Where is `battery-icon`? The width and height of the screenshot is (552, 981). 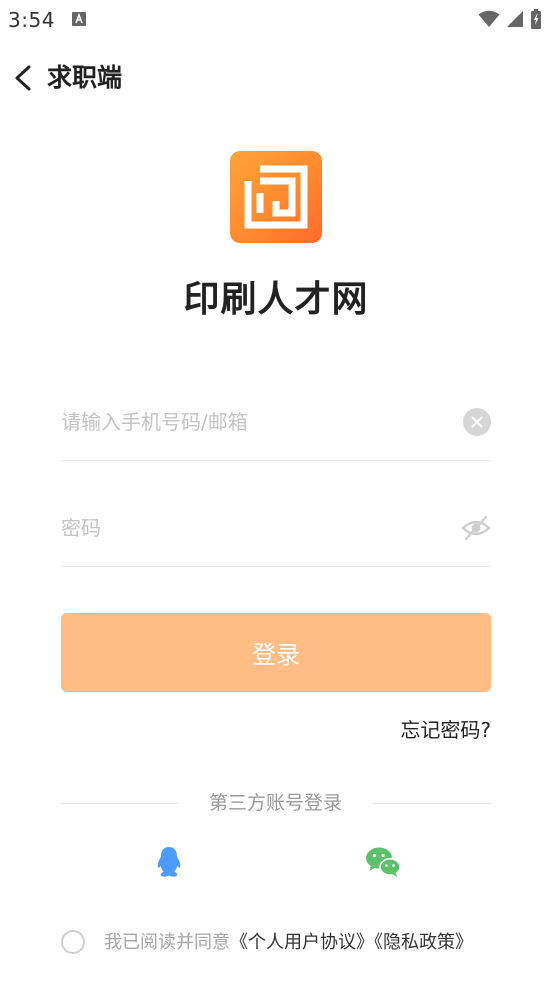 battery-icon is located at coordinates (536, 19).